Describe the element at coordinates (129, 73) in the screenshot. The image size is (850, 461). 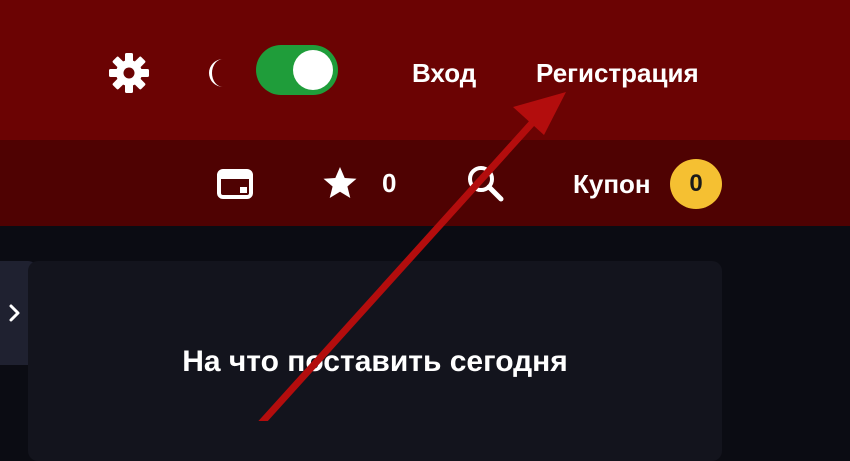
I see `gear-icon` at that location.